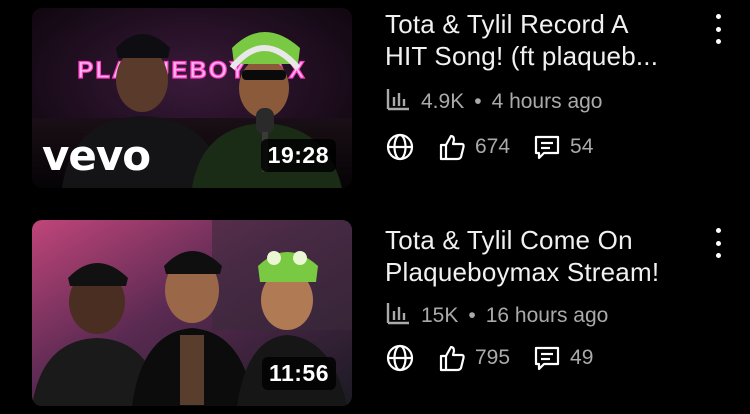 The image size is (750, 414). What do you see at coordinates (473, 358) in the screenshot?
I see `like-count: 795` at bounding box center [473, 358].